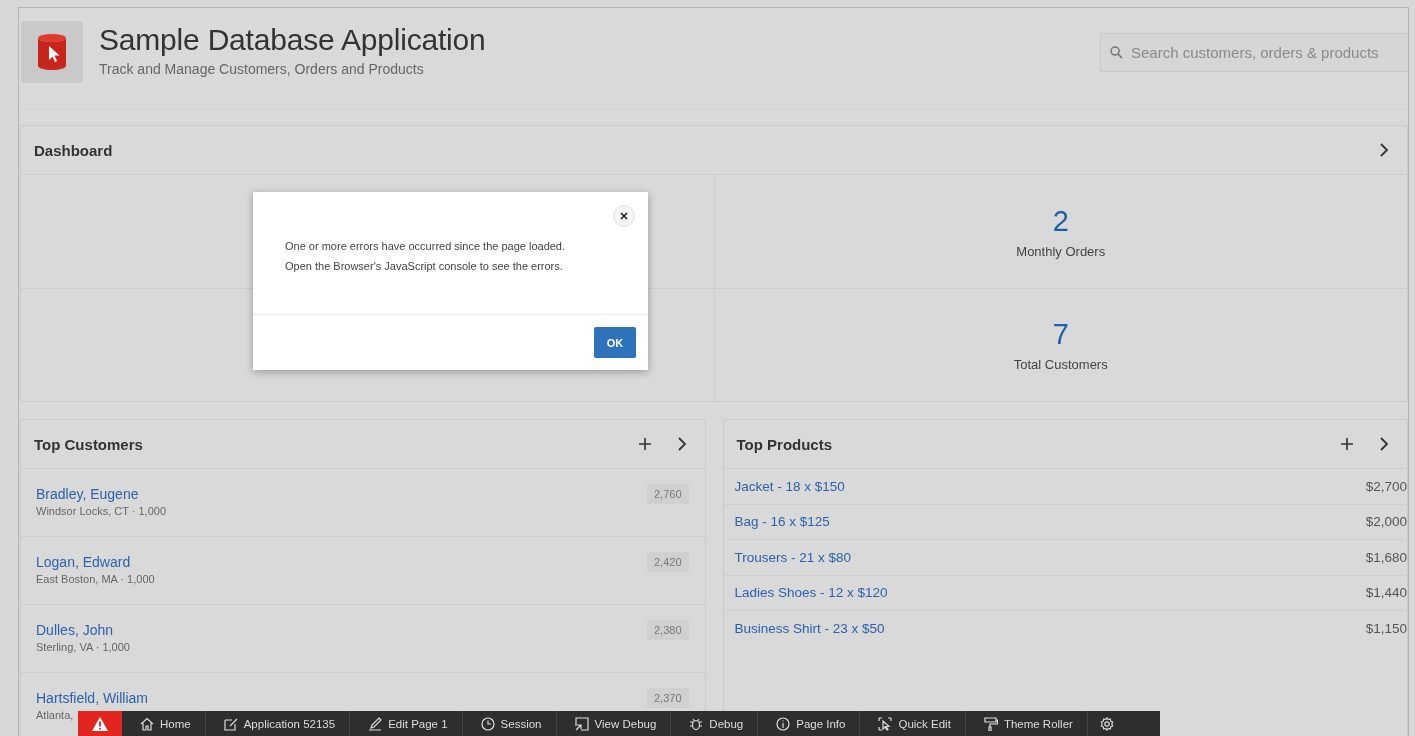 The width and height of the screenshot is (1415, 736). What do you see at coordinates (426, 246) in the screenshot?
I see `error-message: One or more errors have occurred since the page loaded.` at bounding box center [426, 246].